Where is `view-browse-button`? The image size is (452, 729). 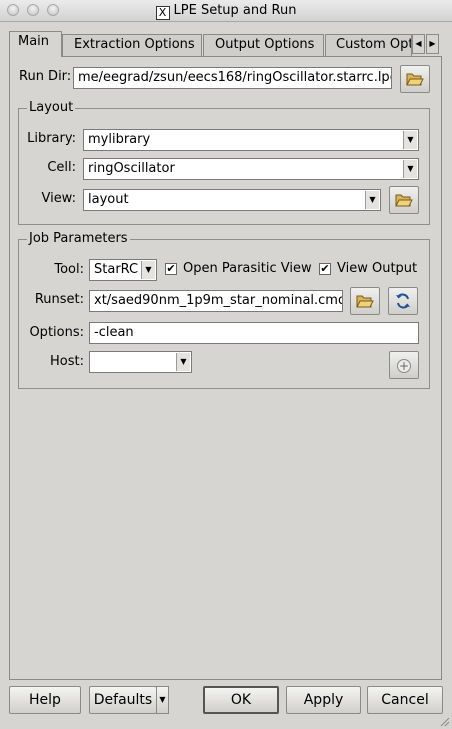
view-browse-button is located at coordinates (404, 200).